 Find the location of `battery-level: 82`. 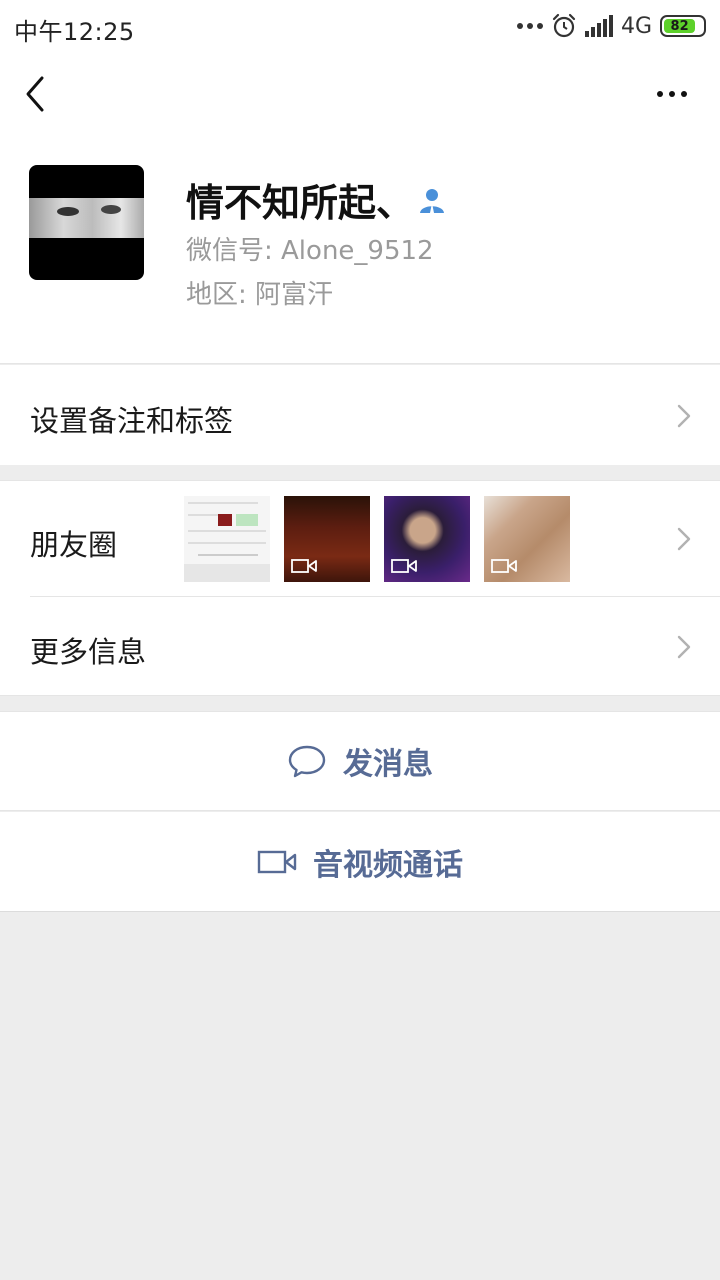

battery-level: 82 is located at coordinates (680, 26).